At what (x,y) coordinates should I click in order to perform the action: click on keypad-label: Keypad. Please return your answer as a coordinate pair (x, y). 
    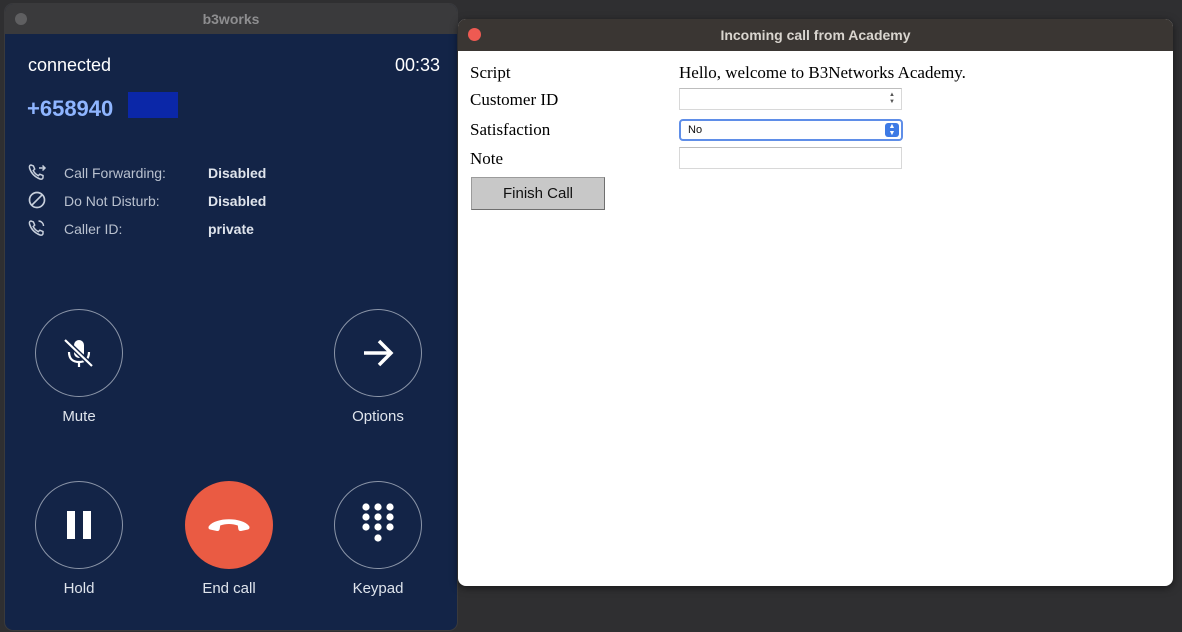
    Looking at the image, I should click on (378, 588).